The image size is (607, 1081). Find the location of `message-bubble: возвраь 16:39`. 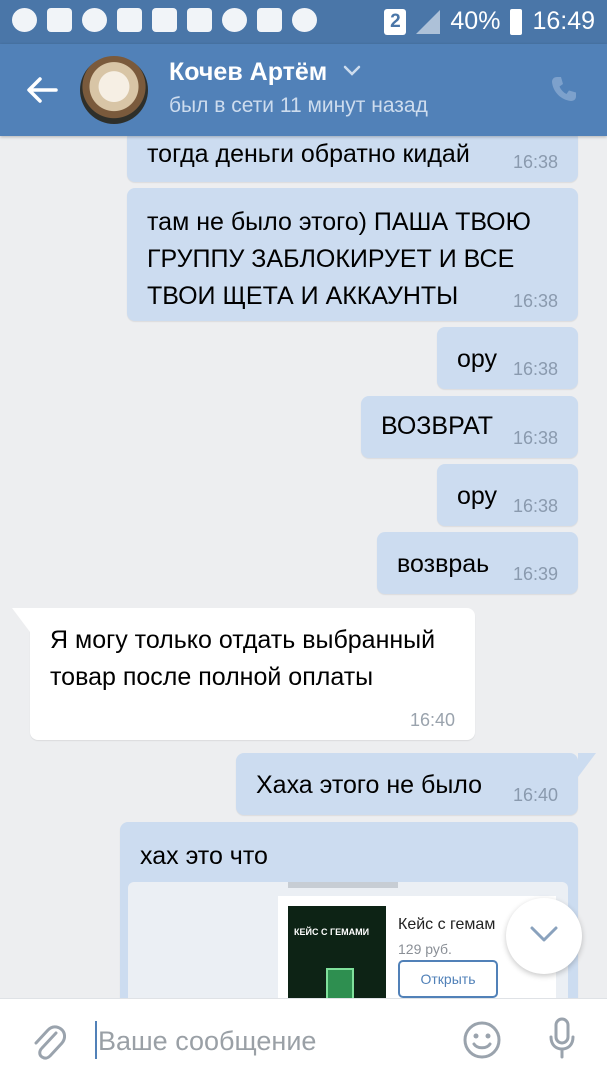

message-bubble: возвраь 16:39 is located at coordinates (477, 563).